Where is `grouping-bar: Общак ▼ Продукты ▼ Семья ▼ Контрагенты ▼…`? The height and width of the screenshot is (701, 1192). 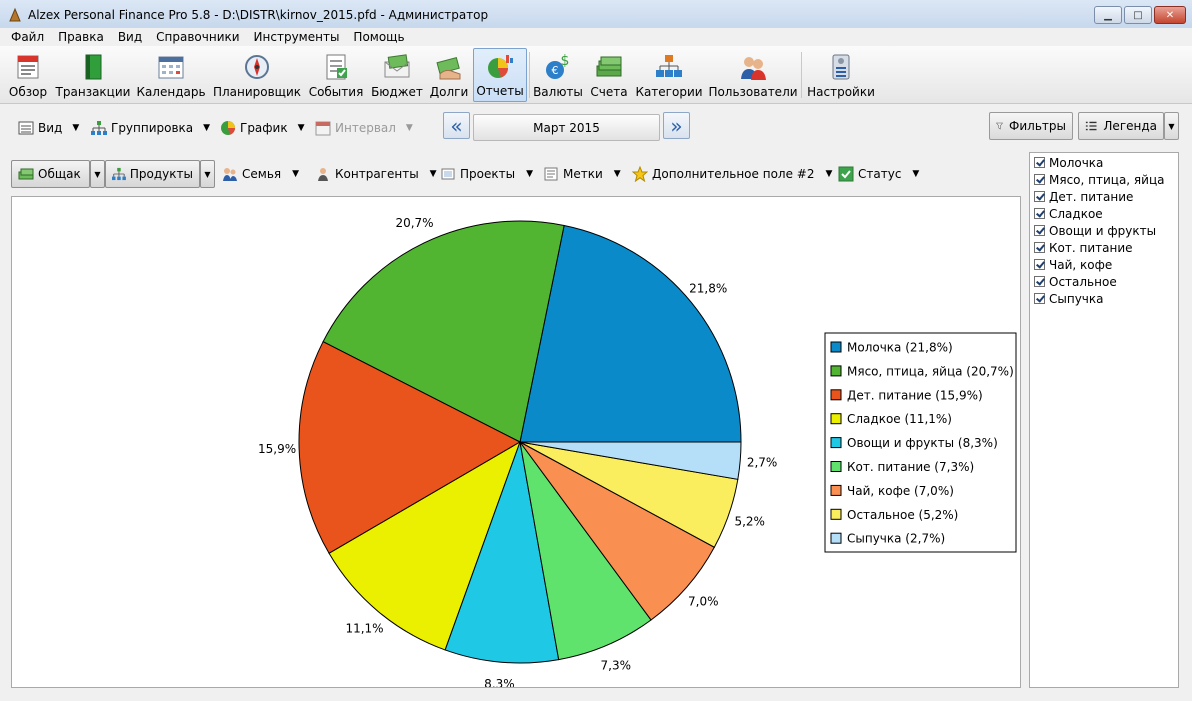
grouping-bar: Общак ▼ Продукты ▼ Семья ▼ Контрагенты ▼… is located at coordinates (516, 175).